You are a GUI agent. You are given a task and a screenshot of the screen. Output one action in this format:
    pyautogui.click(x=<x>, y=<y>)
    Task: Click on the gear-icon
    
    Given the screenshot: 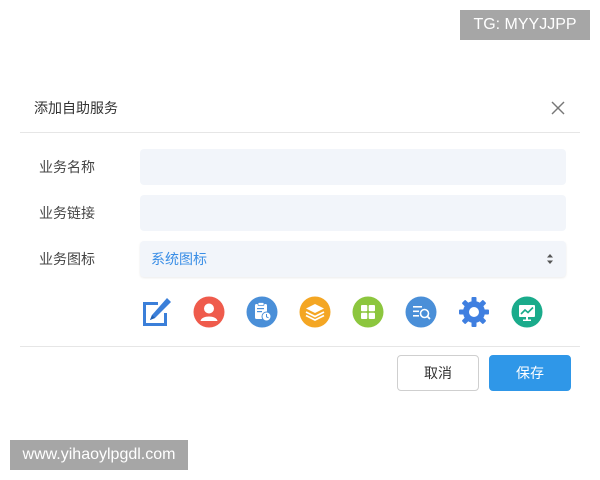 What is the action you would take?
    pyautogui.click(x=474, y=312)
    